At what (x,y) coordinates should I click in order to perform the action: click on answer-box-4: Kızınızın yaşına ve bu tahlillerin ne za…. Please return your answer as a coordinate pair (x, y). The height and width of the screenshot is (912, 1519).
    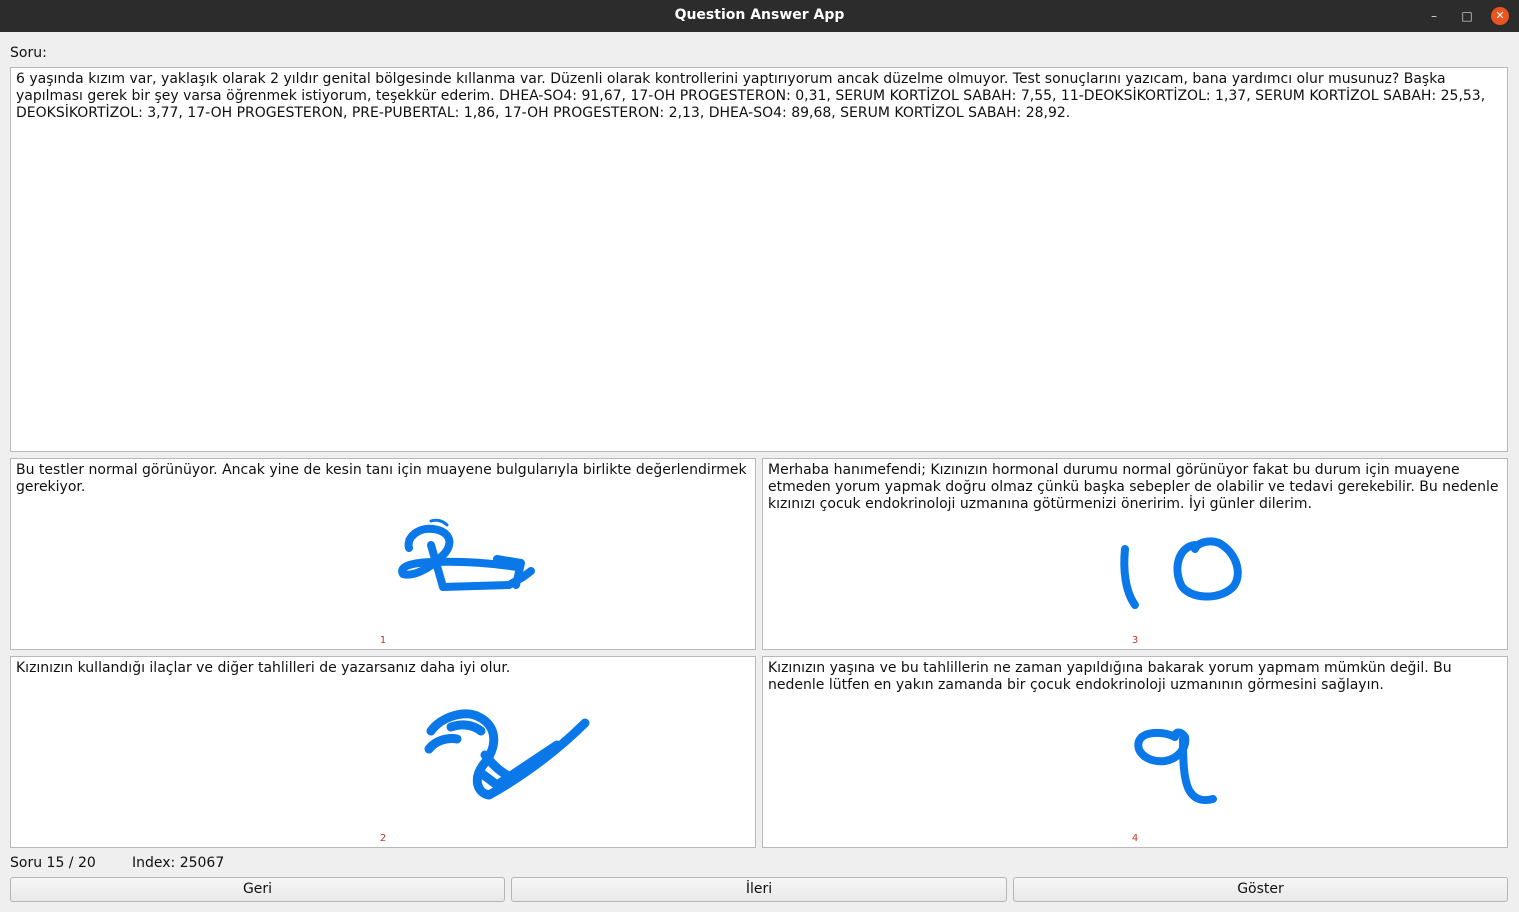
    Looking at the image, I should click on (1135, 752).